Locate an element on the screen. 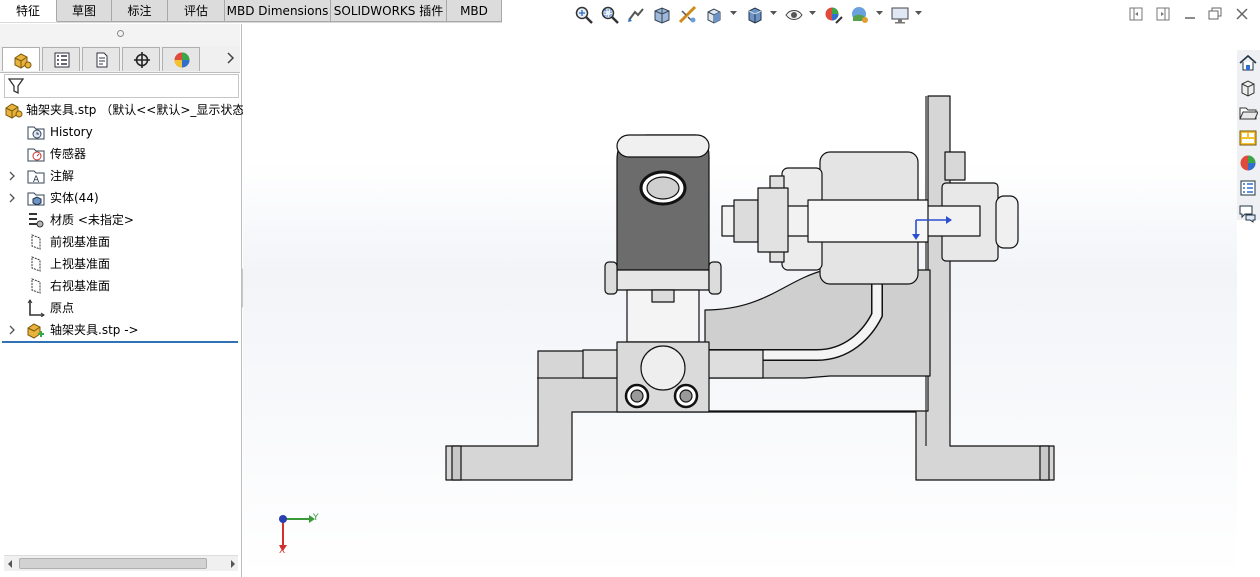  zoom-to-area-icon is located at coordinates (610, 15).